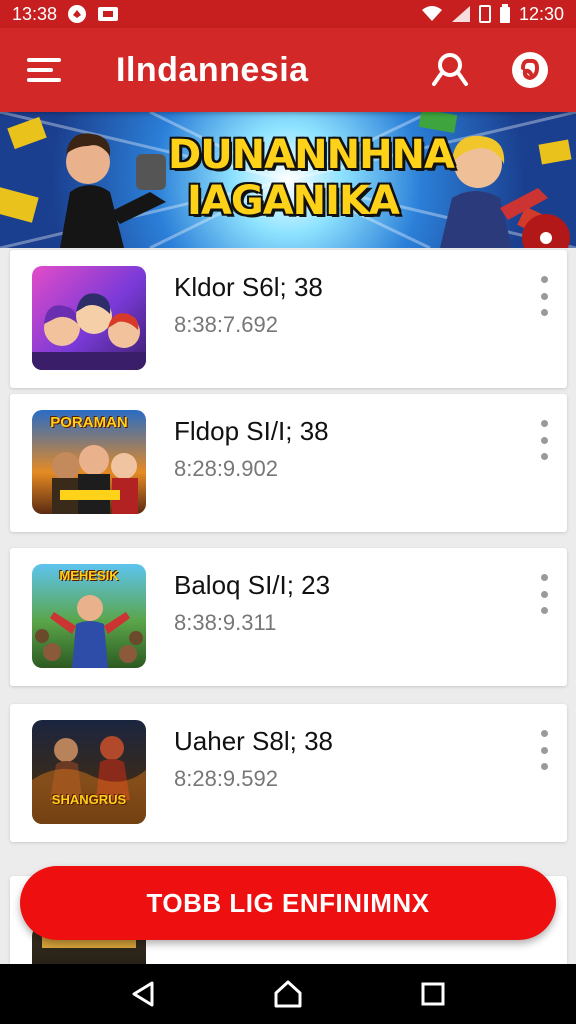  I want to click on system-nav-bar, so click(288, 994).